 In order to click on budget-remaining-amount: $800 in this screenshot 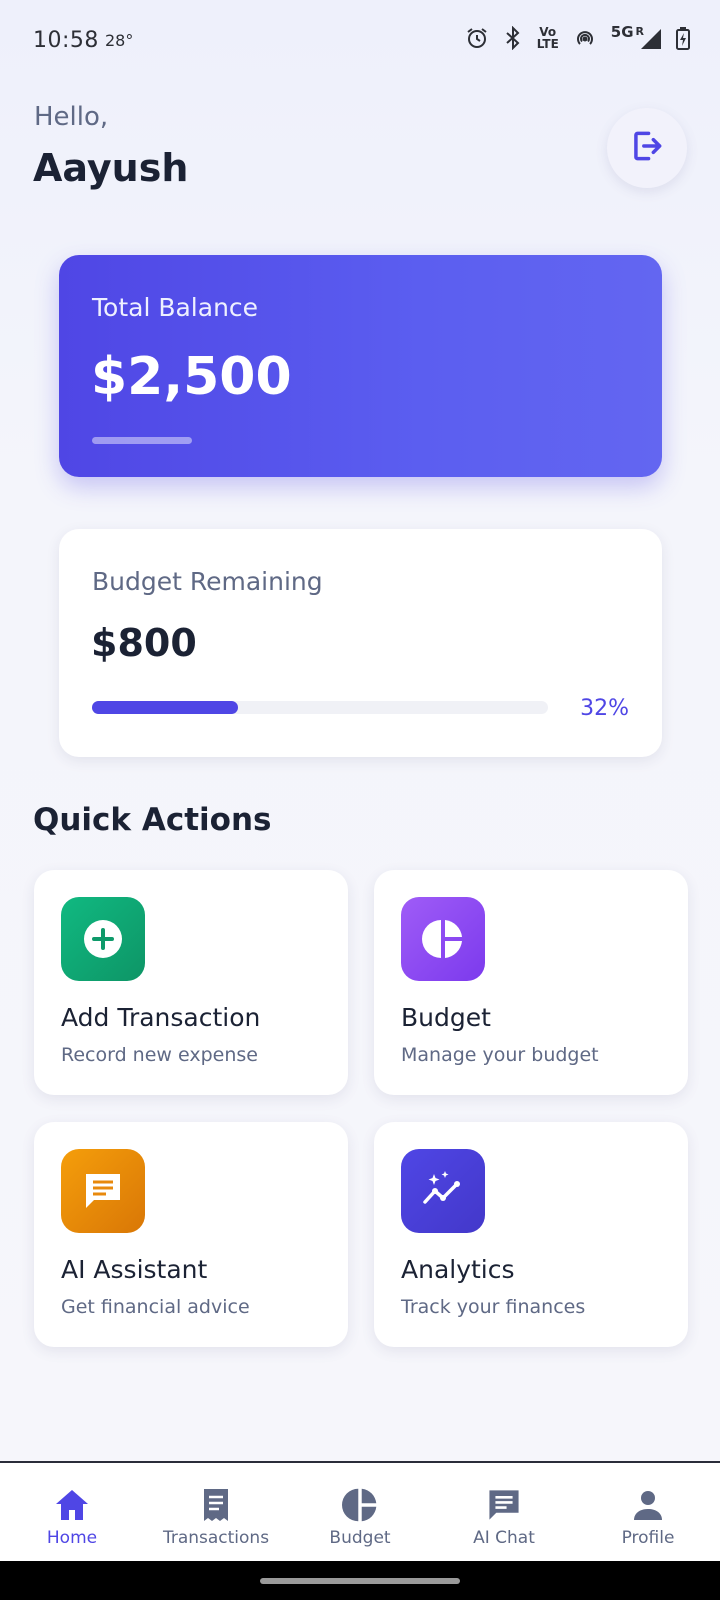, I will do `click(144, 643)`.